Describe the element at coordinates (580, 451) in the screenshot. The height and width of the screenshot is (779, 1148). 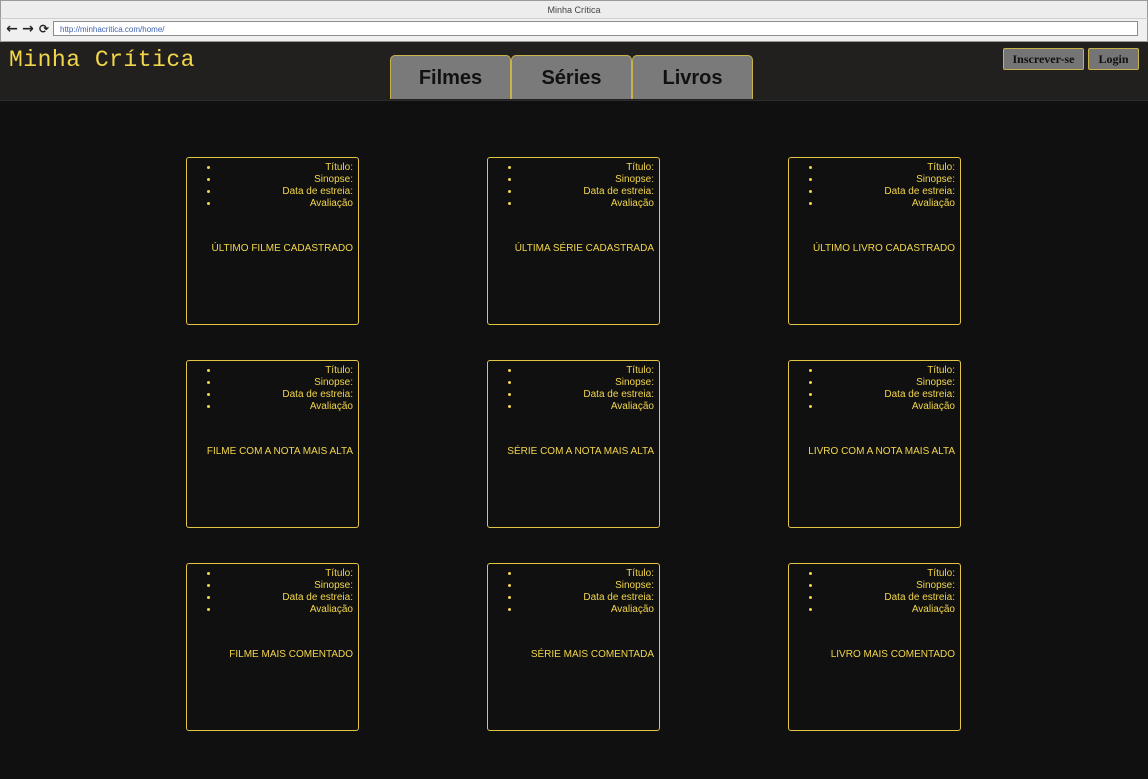
I see `card-caption: SÉRIE COM A NOTA MAIS ALTA` at that location.